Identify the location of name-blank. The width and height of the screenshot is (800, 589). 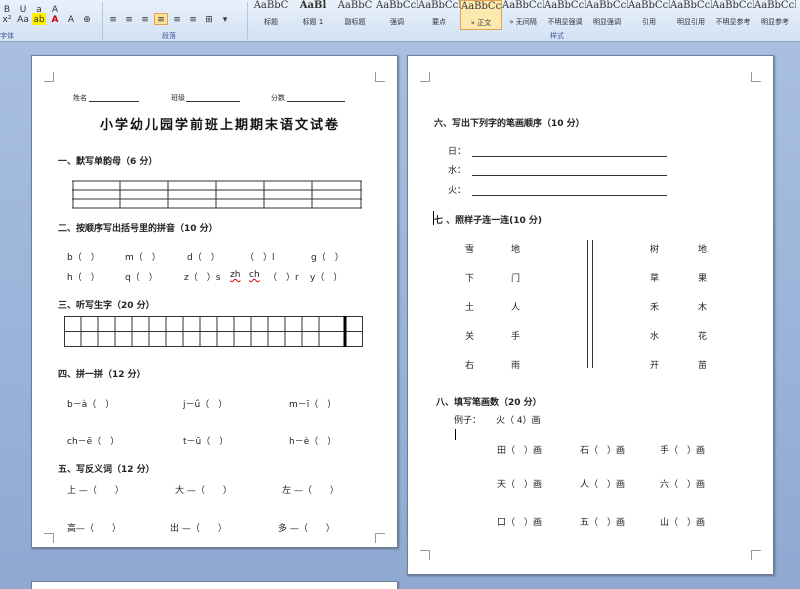
(114, 101).